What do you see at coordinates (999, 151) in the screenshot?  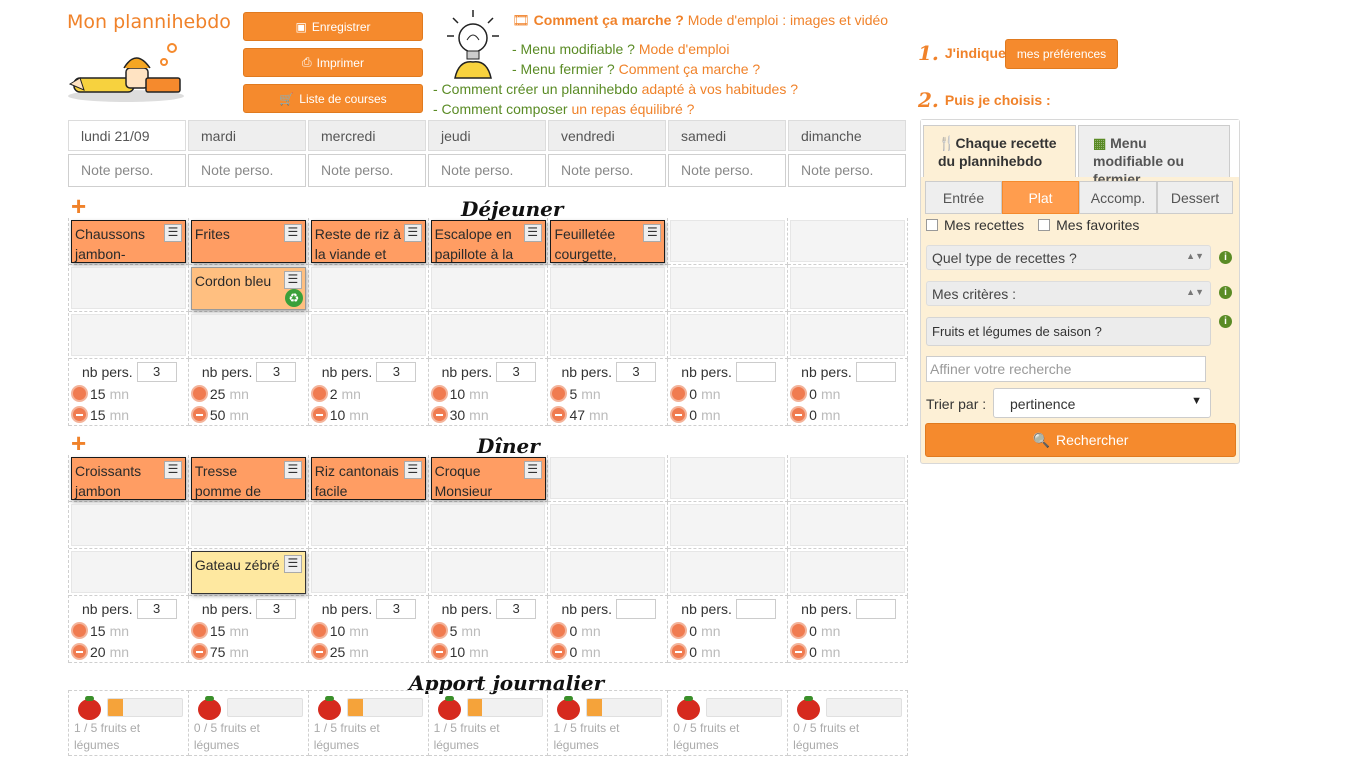 I see `tab-chaque-recette: 🍴Chaque recette du plannihebdo` at bounding box center [999, 151].